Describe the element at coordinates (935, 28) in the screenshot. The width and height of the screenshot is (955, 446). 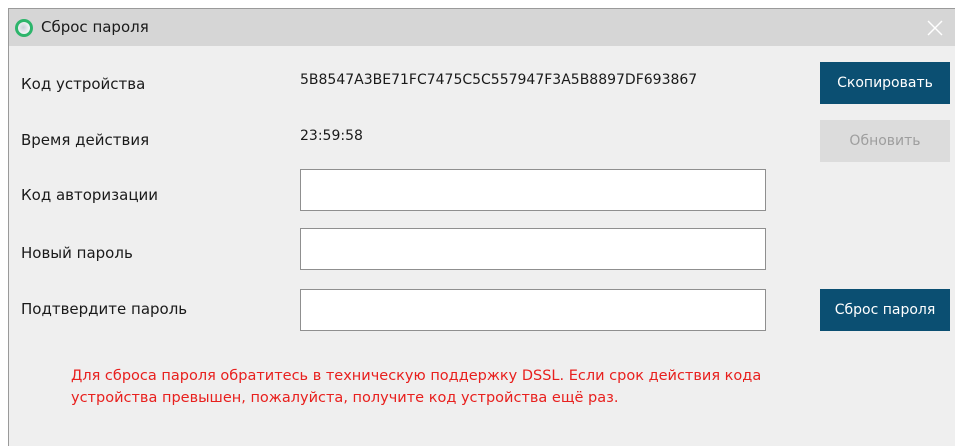
I see `close-icon` at that location.